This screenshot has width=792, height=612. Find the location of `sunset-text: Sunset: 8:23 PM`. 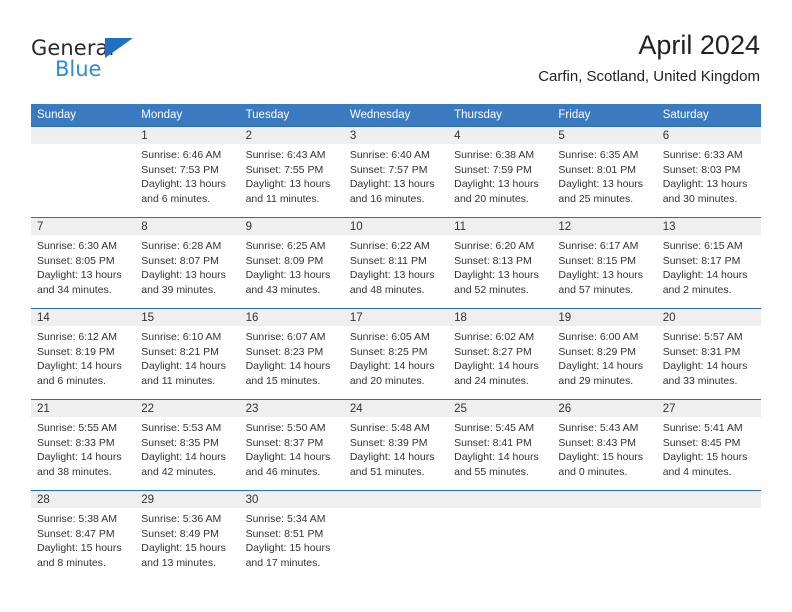

sunset-text: Sunset: 8:23 PM is located at coordinates (284, 351).